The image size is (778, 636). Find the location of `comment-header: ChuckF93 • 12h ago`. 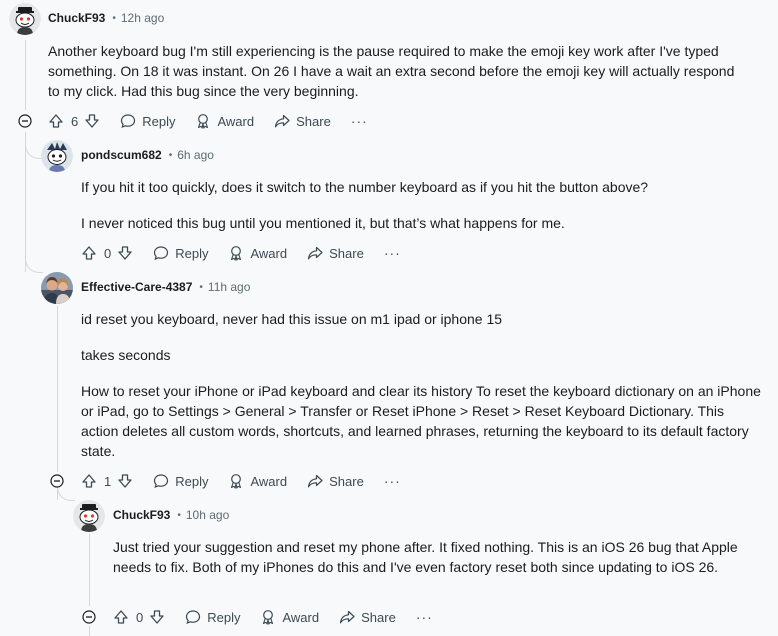

comment-header: ChuckF93 • 12h ago is located at coordinates (106, 18).